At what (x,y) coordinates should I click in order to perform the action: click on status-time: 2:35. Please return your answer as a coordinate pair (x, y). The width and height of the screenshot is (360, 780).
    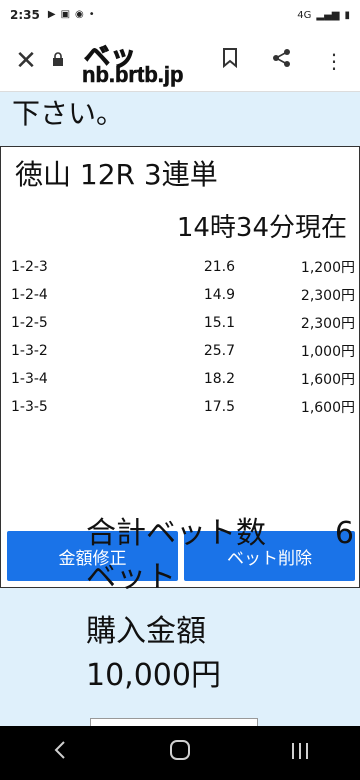
    Looking at the image, I should click on (25, 15).